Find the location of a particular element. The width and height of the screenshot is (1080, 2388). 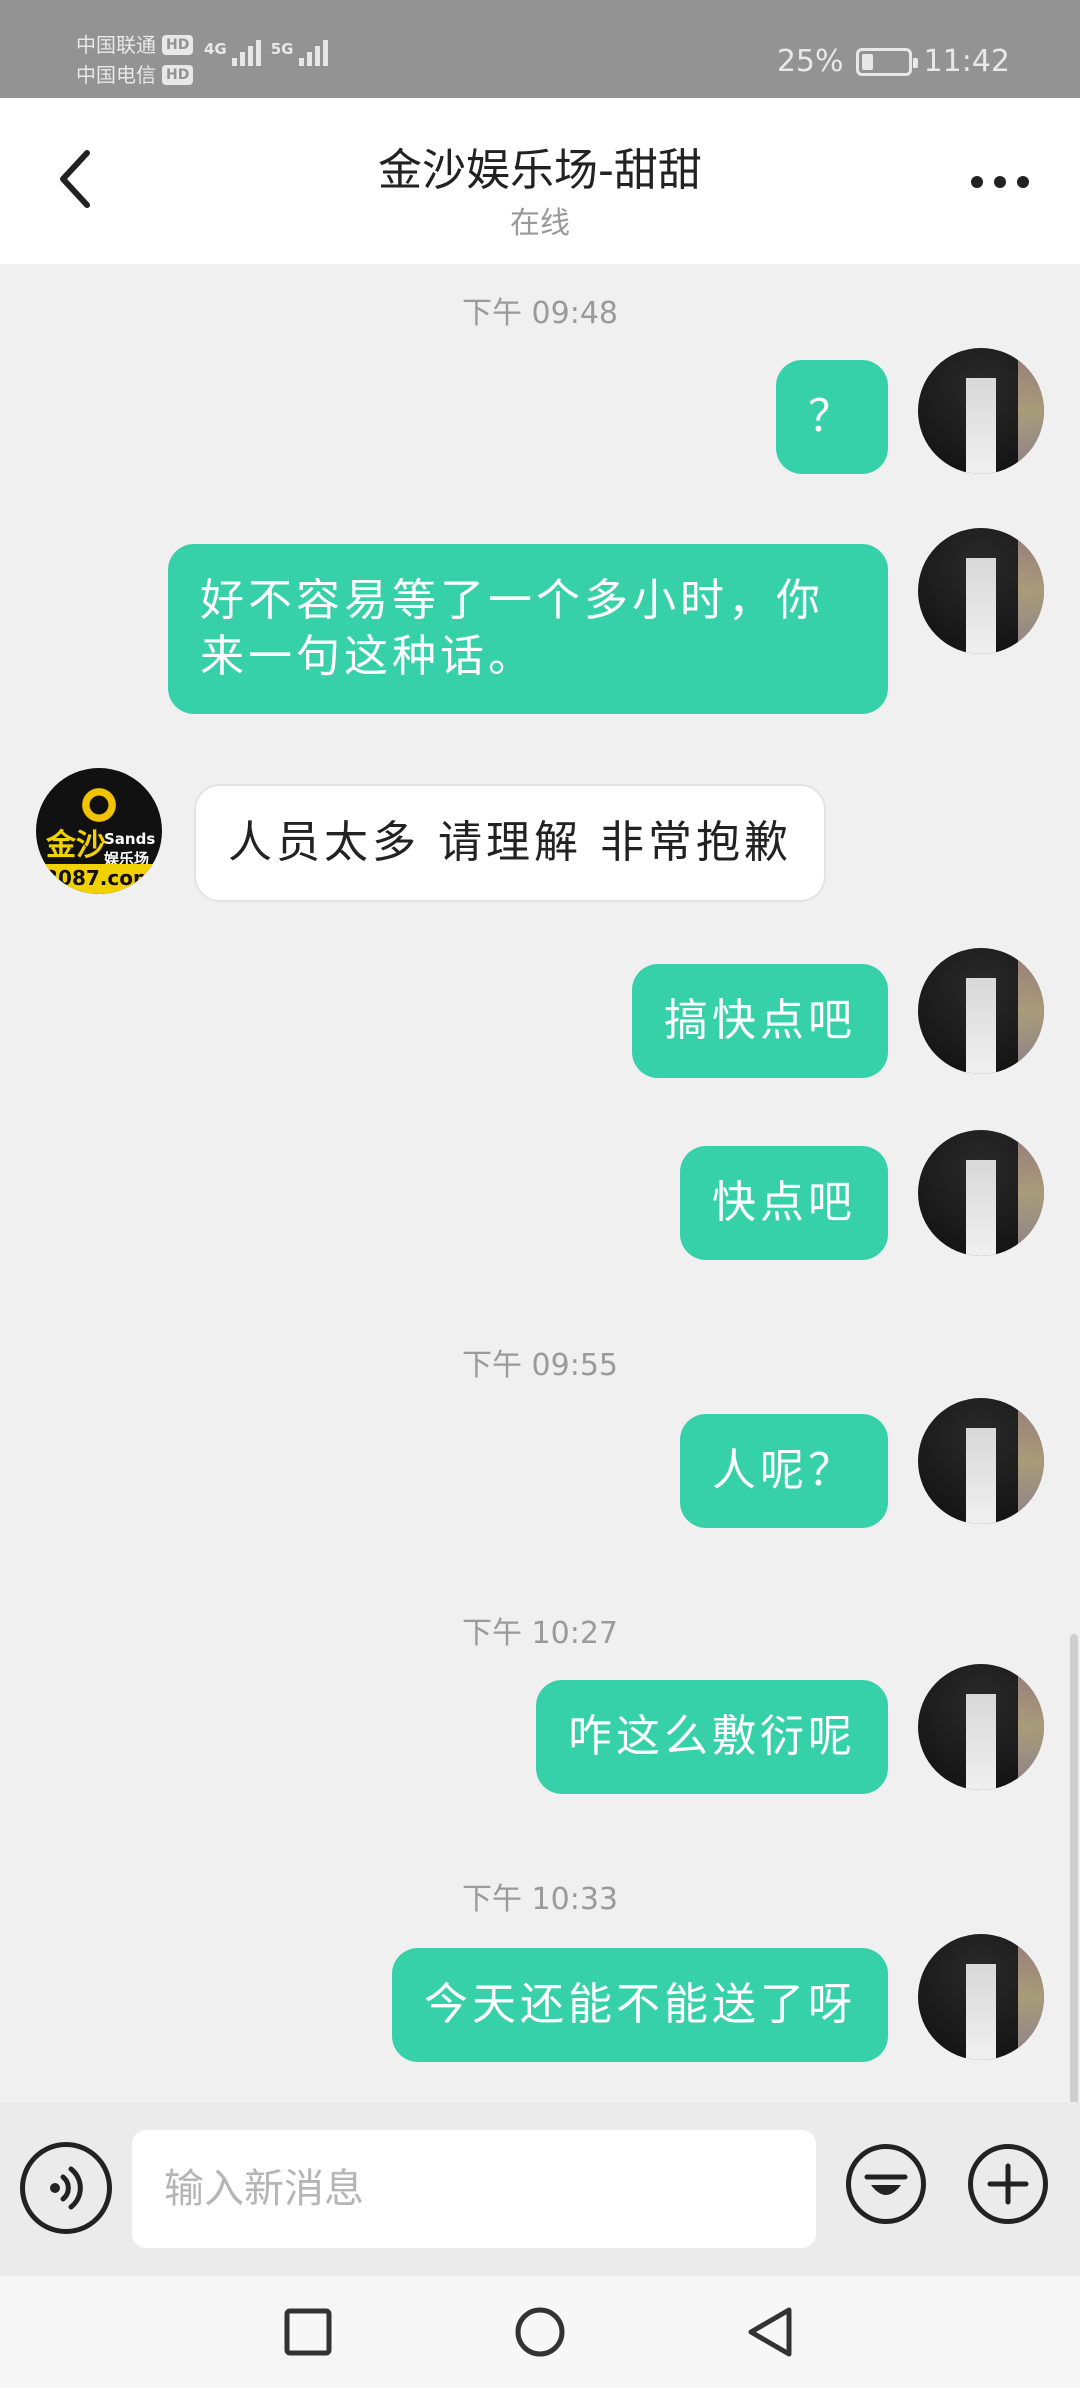

outgoing-message: 今天还能不能送了呀 is located at coordinates (640, 2005).